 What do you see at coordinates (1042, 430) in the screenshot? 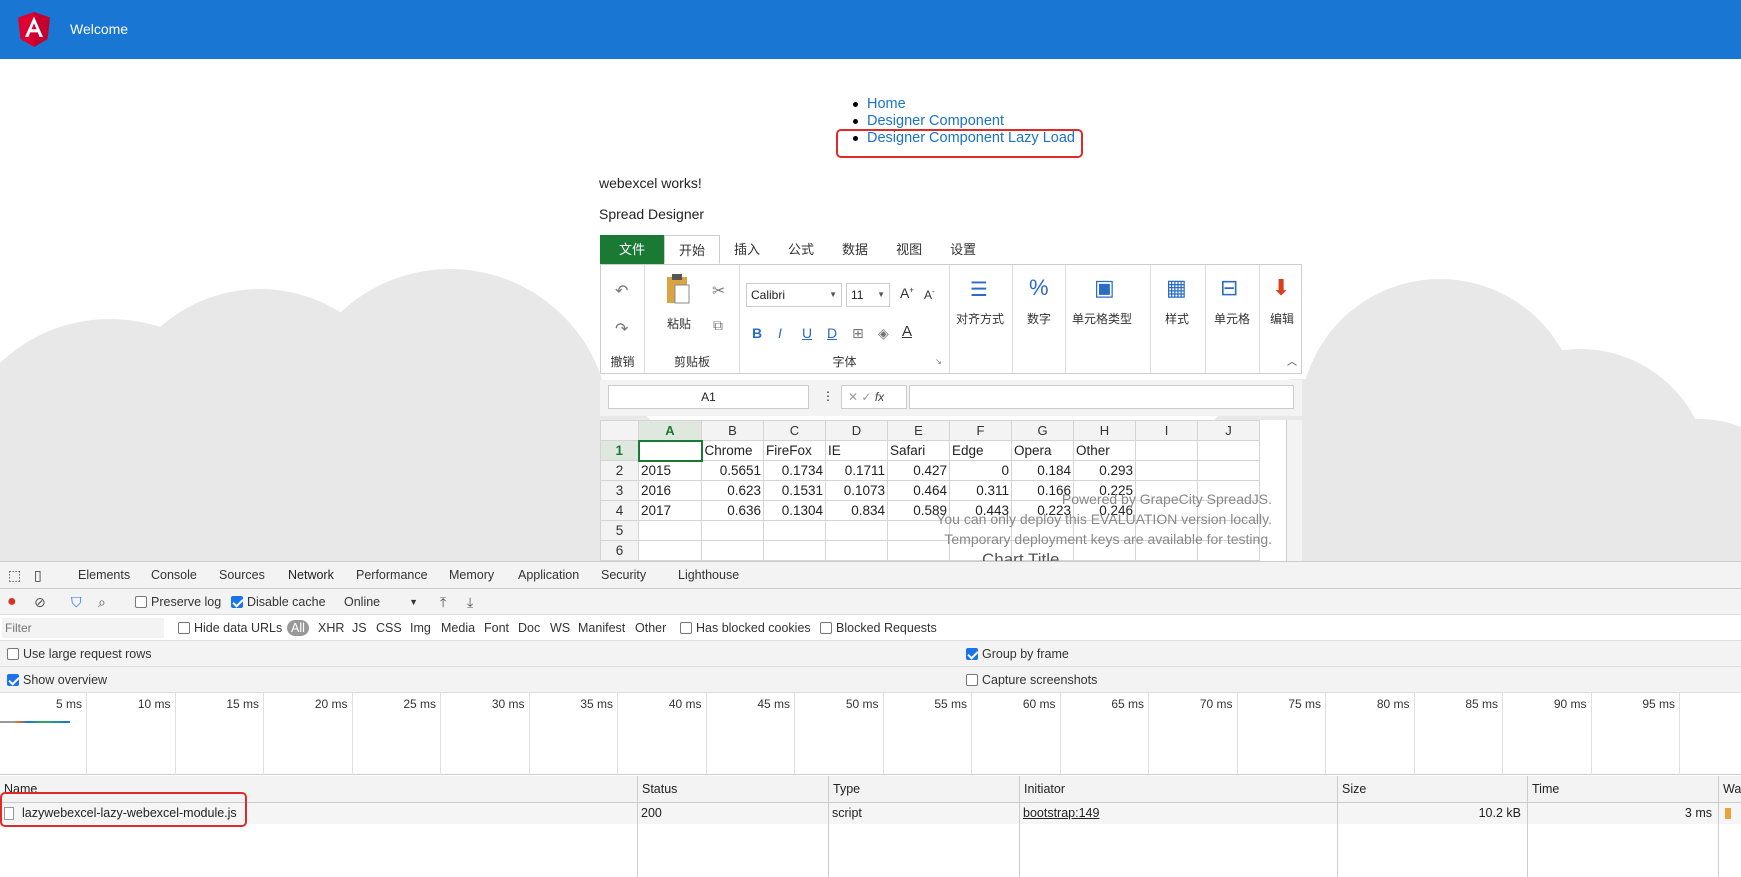
I see `column-header: G` at bounding box center [1042, 430].